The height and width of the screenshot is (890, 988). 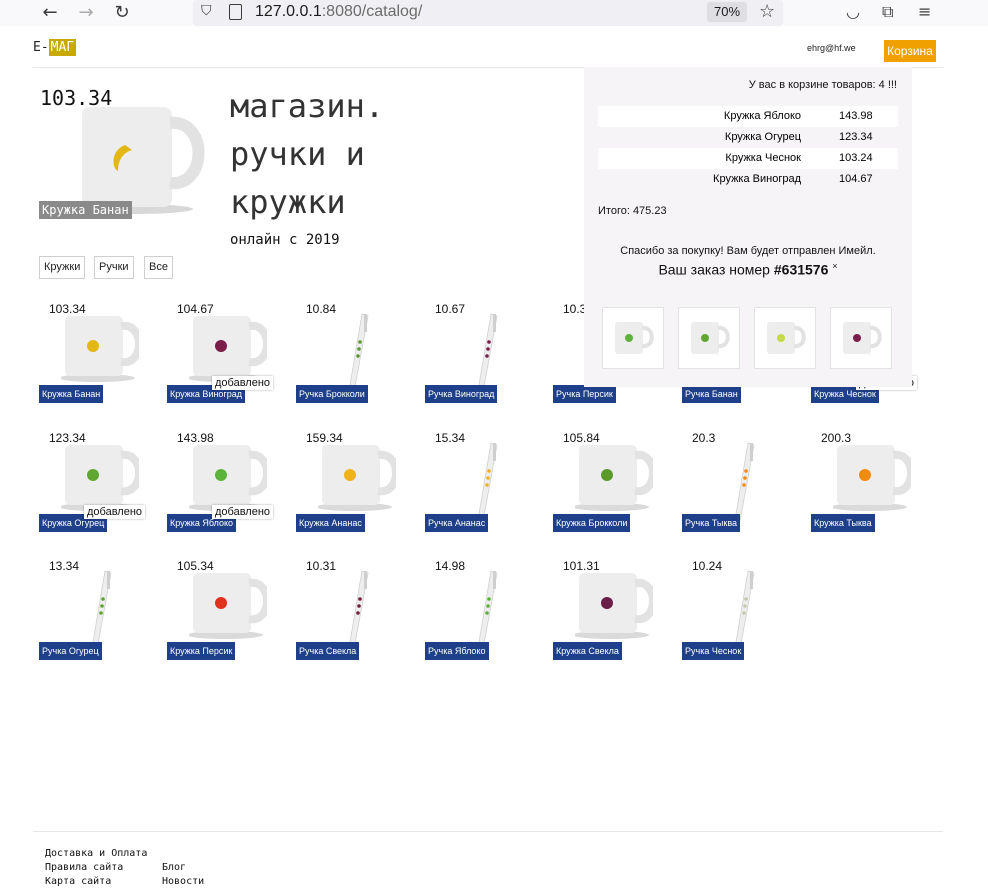 I want to click on cart-row: Кружка Чеснок 103.24, so click(x=748, y=158).